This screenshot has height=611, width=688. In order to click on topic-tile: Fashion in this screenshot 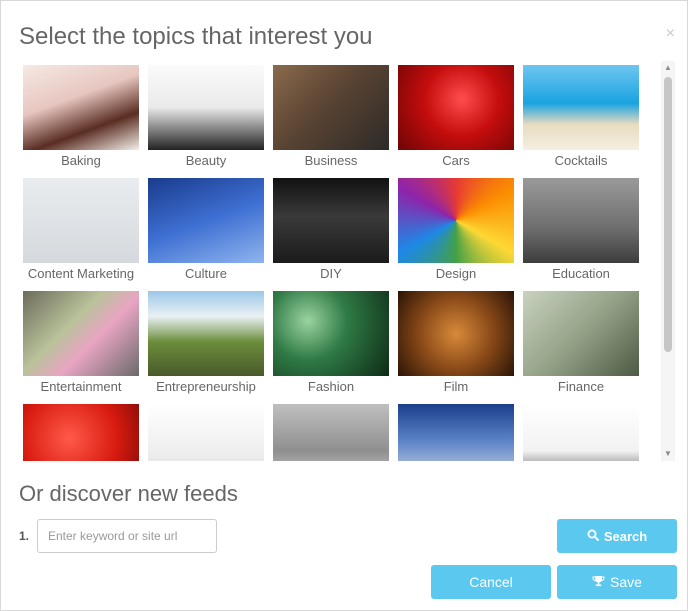, I will do `click(331, 347)`.